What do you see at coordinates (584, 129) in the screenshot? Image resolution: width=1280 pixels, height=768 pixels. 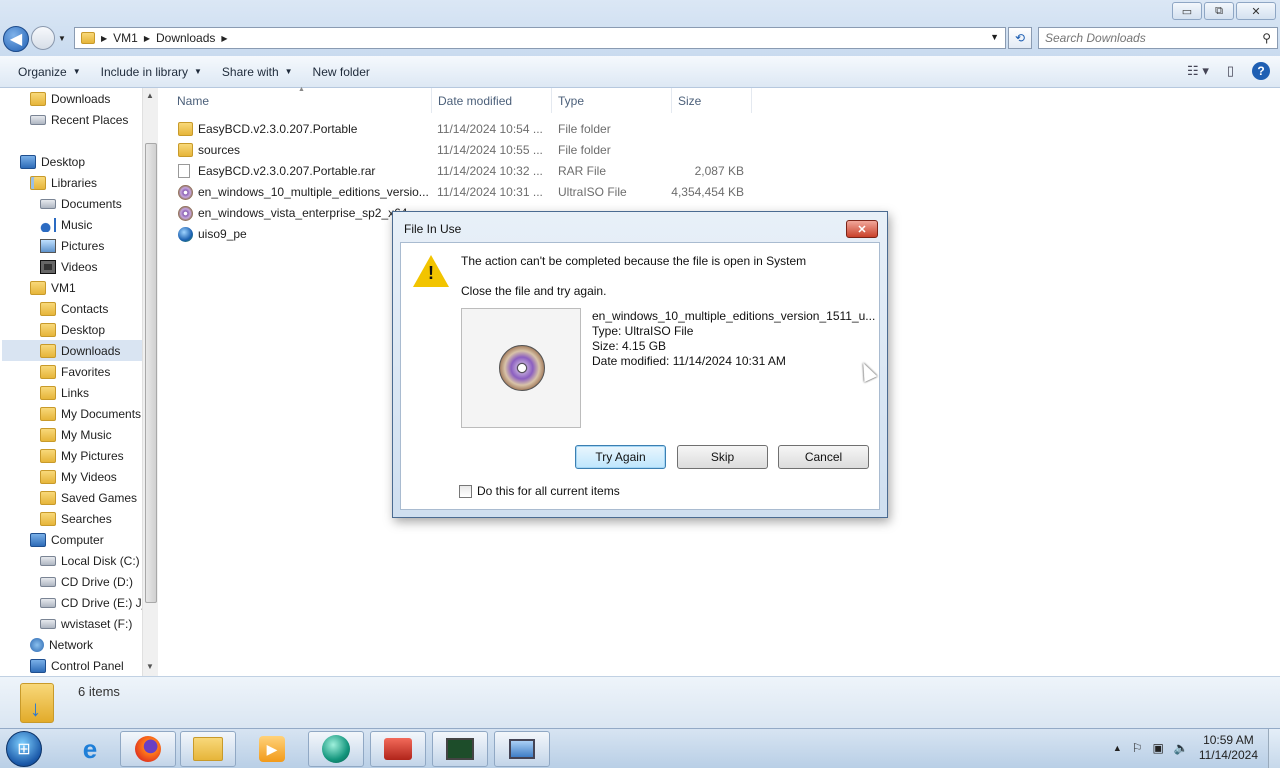 I see `file-type: File folder` at bounding box center [584, 129].